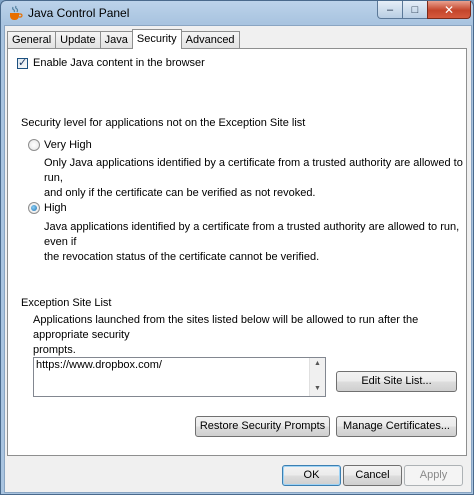 The image size is (474, 495). I want to click on maximize-icon: □, so click(415, 9).